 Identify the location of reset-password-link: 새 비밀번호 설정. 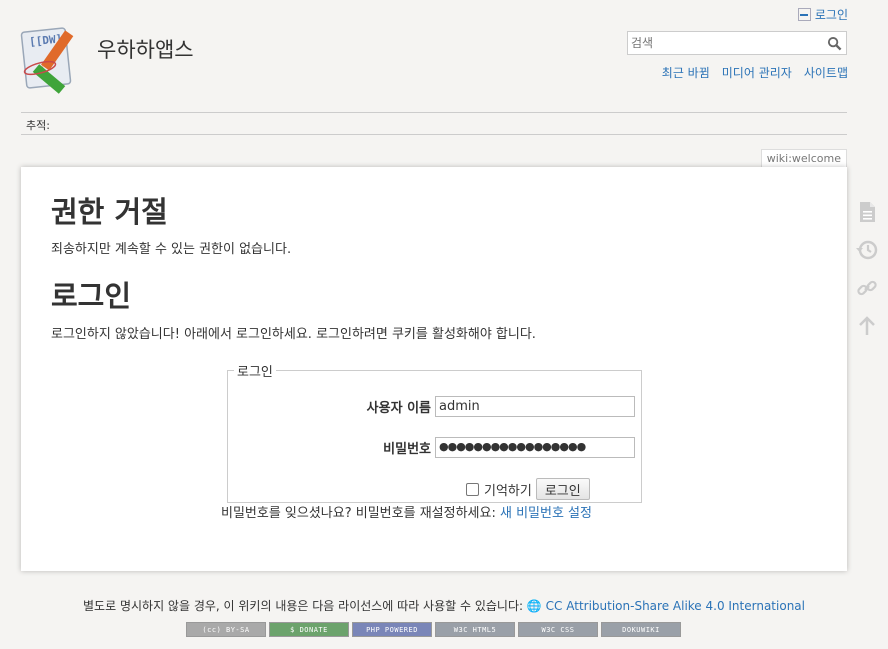
(546, 513).